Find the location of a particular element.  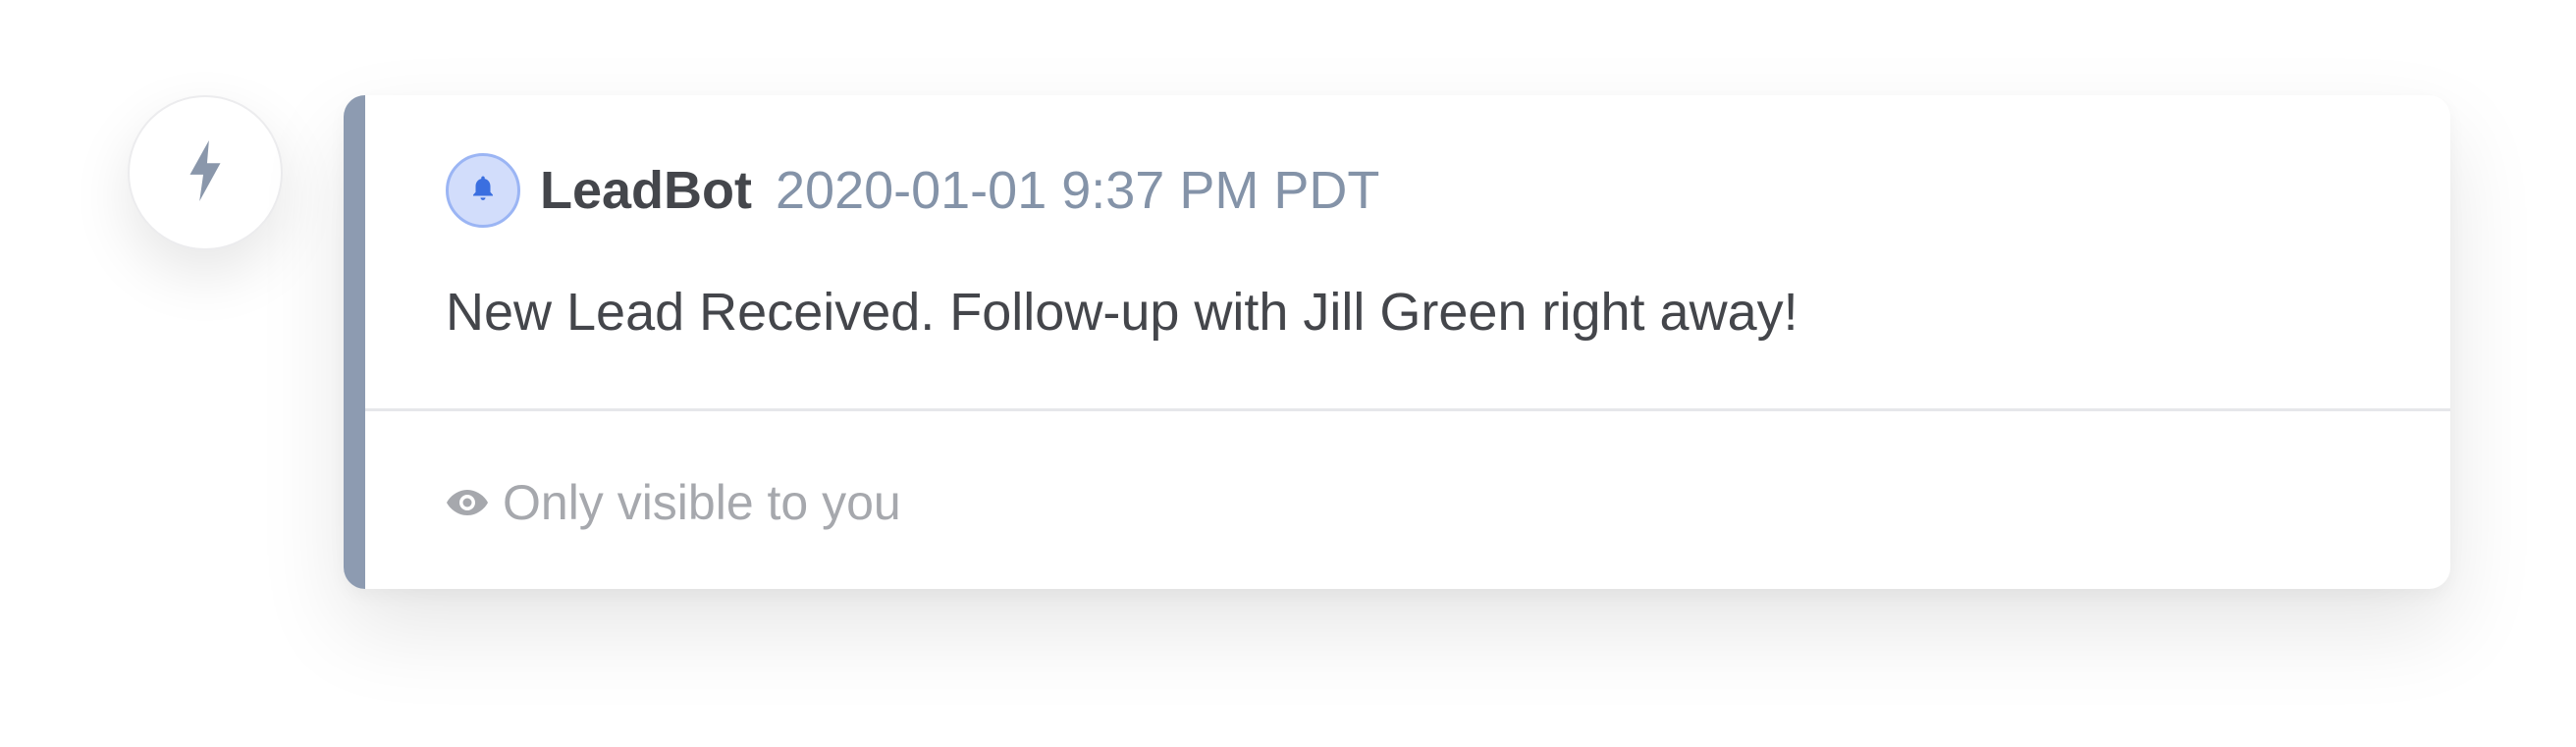

message-timestamp: 2020-01-01 9:37 PM PDT is located at coordinates (1078, 190).